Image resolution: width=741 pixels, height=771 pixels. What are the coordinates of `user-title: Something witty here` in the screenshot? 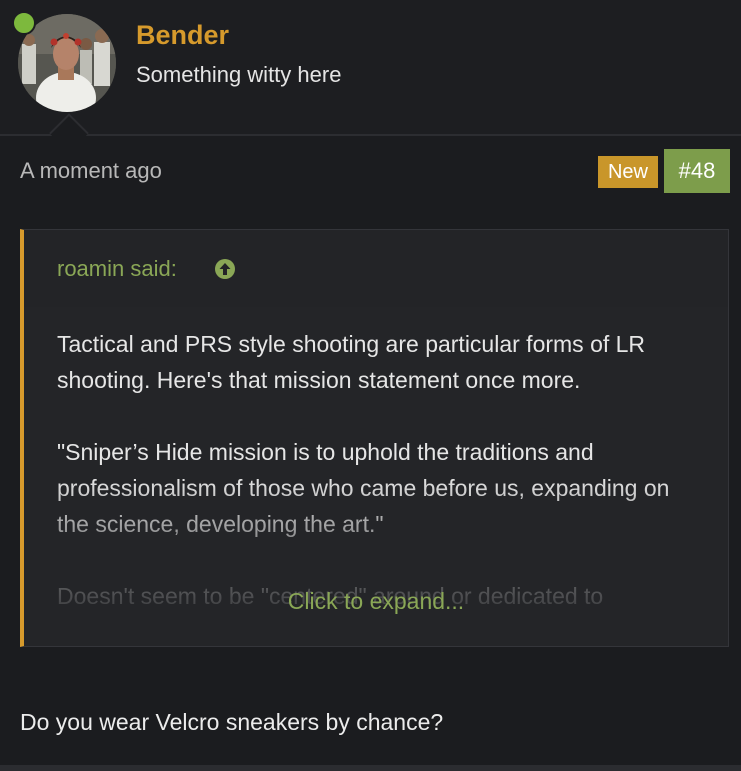 It's located at (239, 74).